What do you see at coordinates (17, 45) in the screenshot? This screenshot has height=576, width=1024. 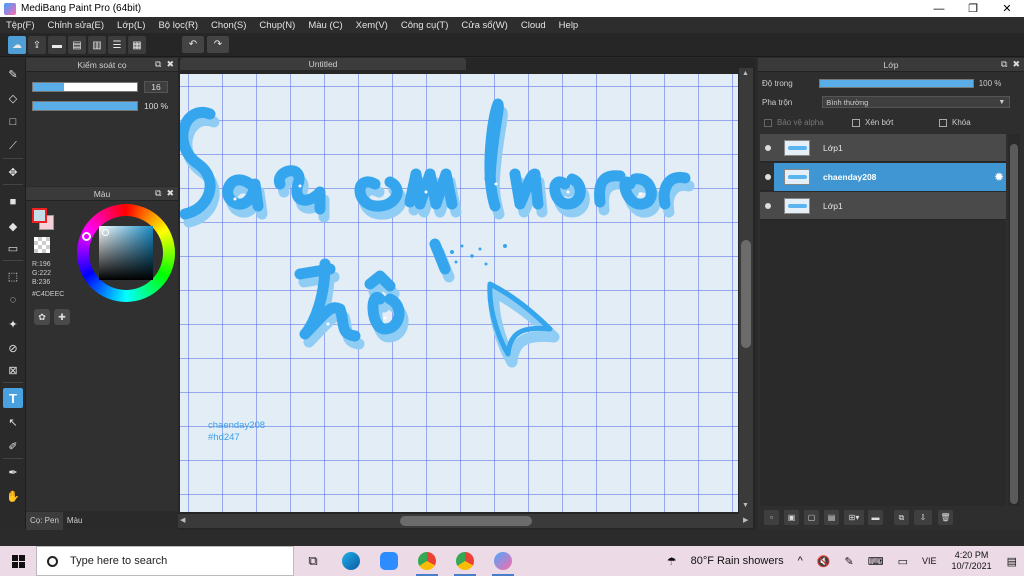 I see `cloud-icon: ☁` at bounding box center [17, 45].